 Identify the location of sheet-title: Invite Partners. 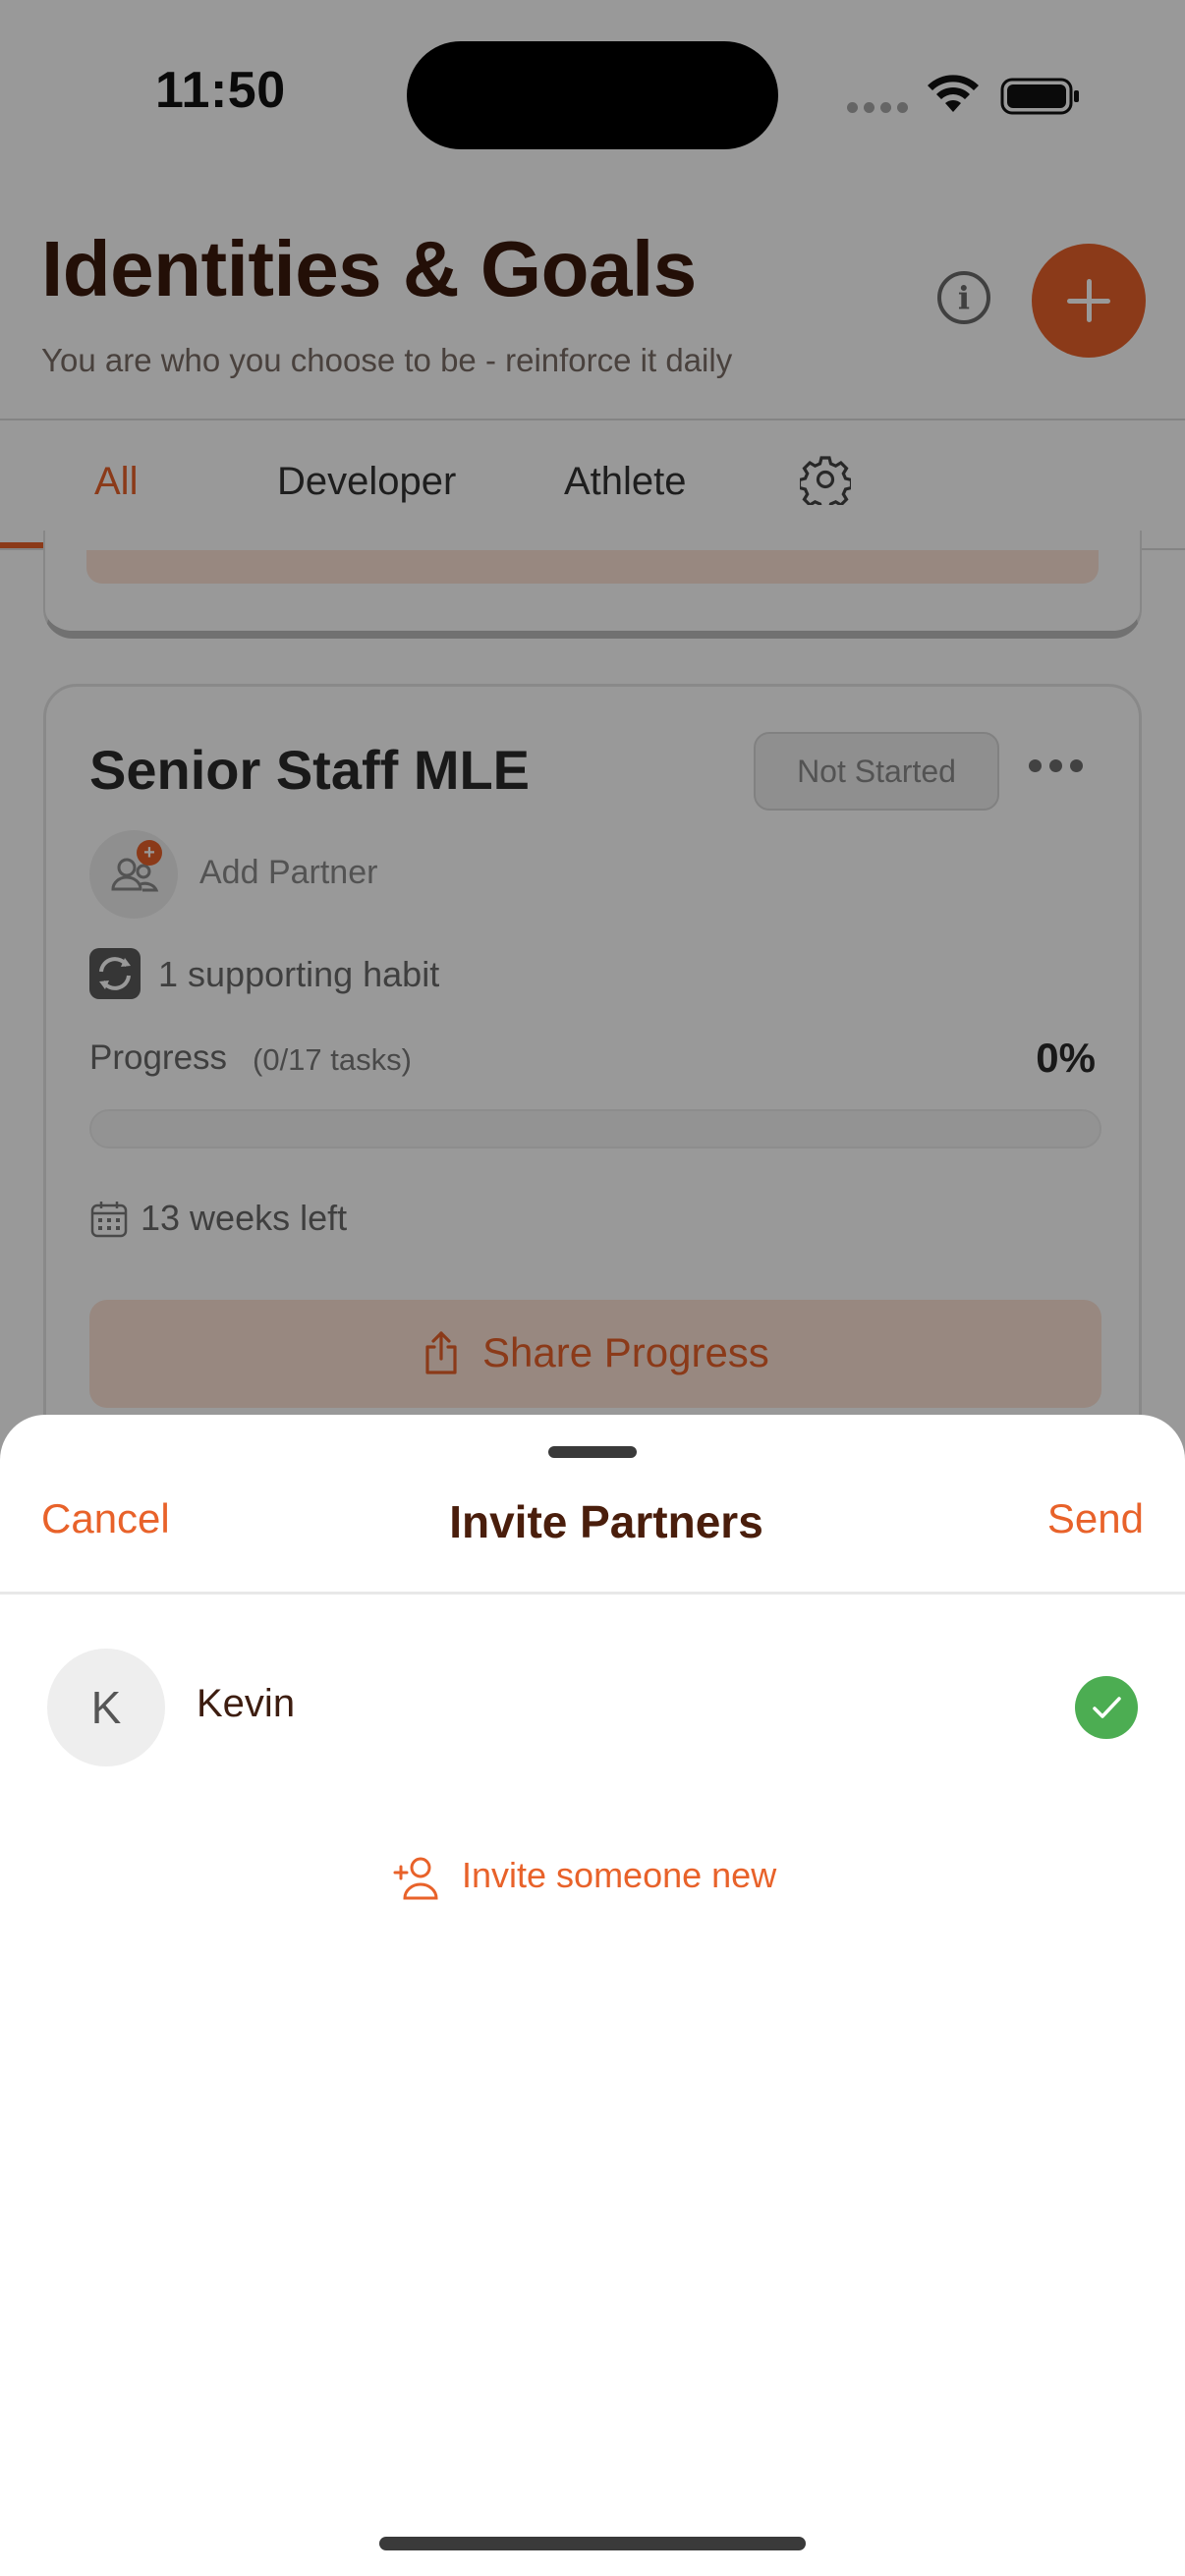
(592, 1521).